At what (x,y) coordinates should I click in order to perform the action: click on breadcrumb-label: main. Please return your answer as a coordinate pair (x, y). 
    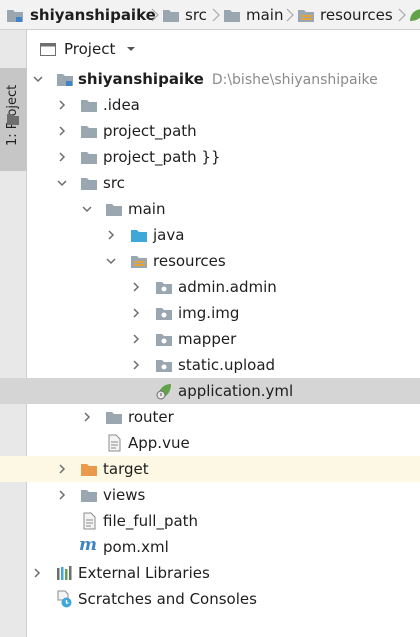
    Looking at the image, I should click on (265, 15).